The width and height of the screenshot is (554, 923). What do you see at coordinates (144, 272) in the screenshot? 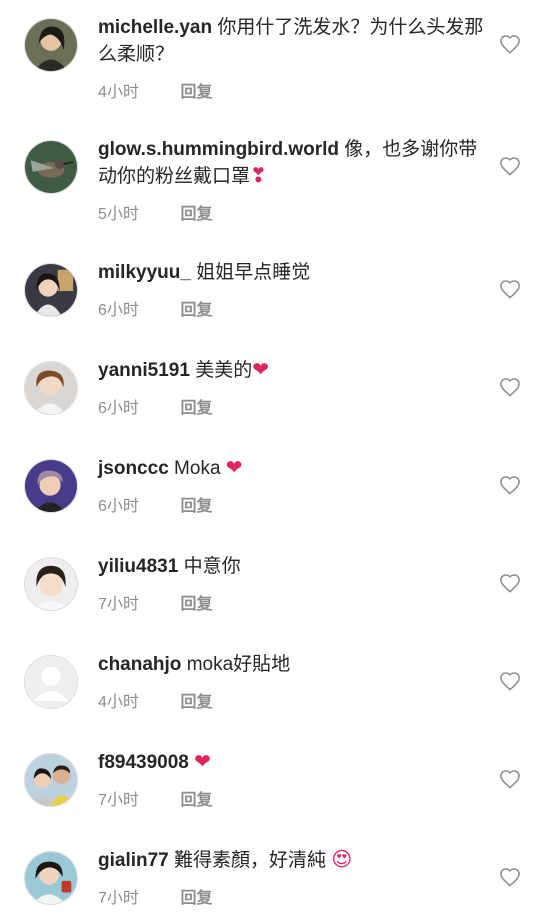
I see `comment-username: milkyyuu_` at bounding box center [144, 272].